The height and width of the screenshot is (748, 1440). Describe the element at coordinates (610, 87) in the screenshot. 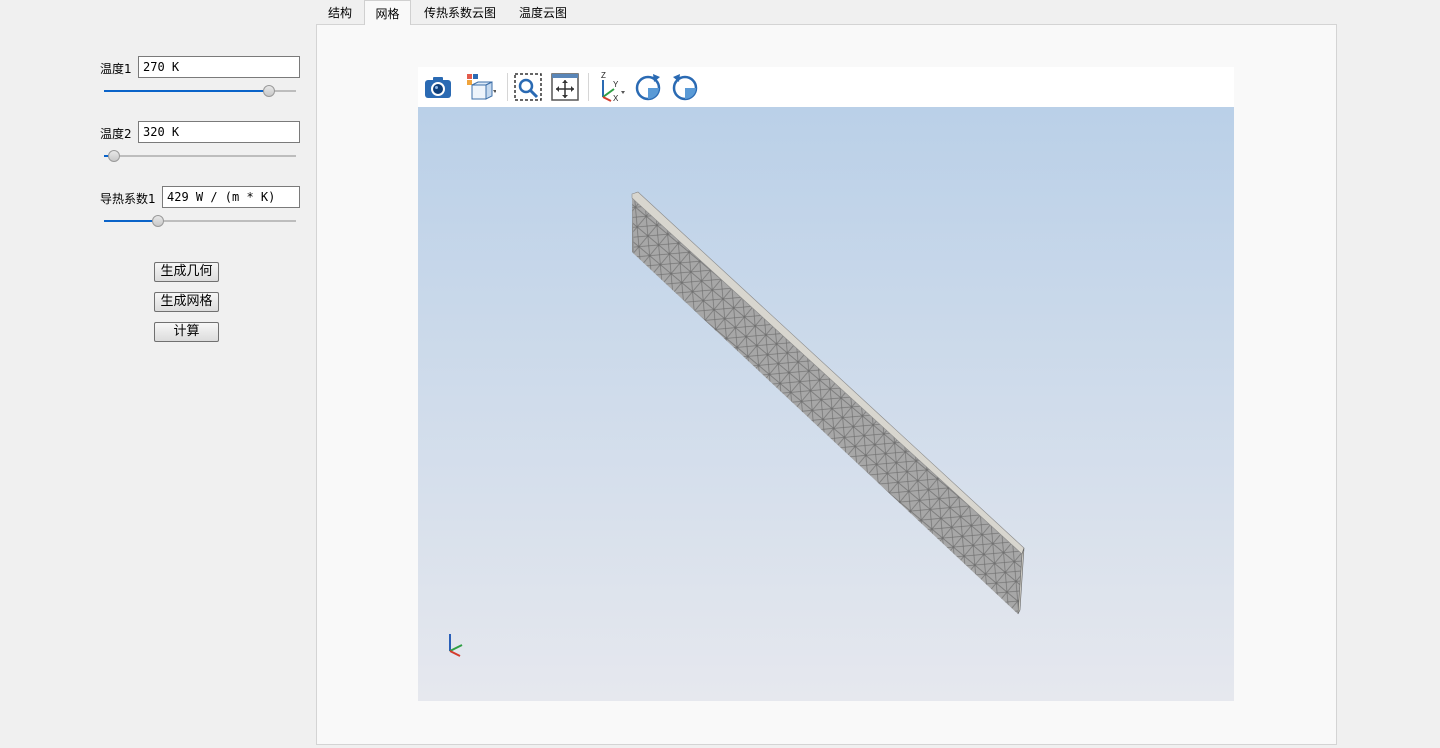

I see `axis-orientation-icon: Z Y X` at that location.